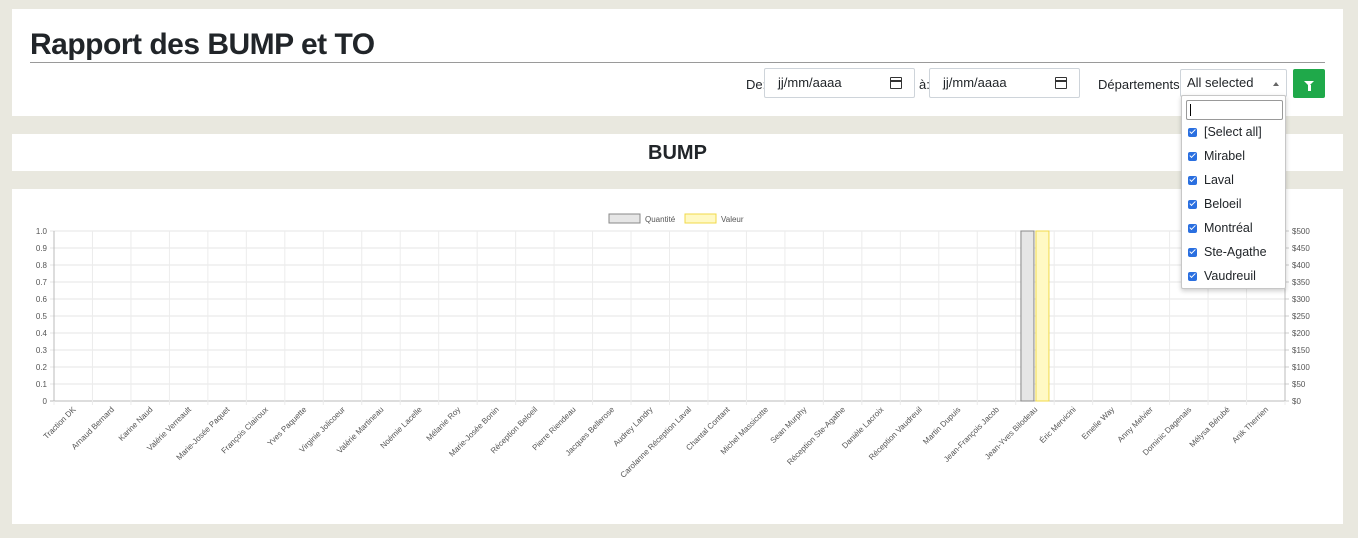 This screenshot has height=538, width=1358. I want to click on dropdown-option: Beloeil, so click(1215, 204).